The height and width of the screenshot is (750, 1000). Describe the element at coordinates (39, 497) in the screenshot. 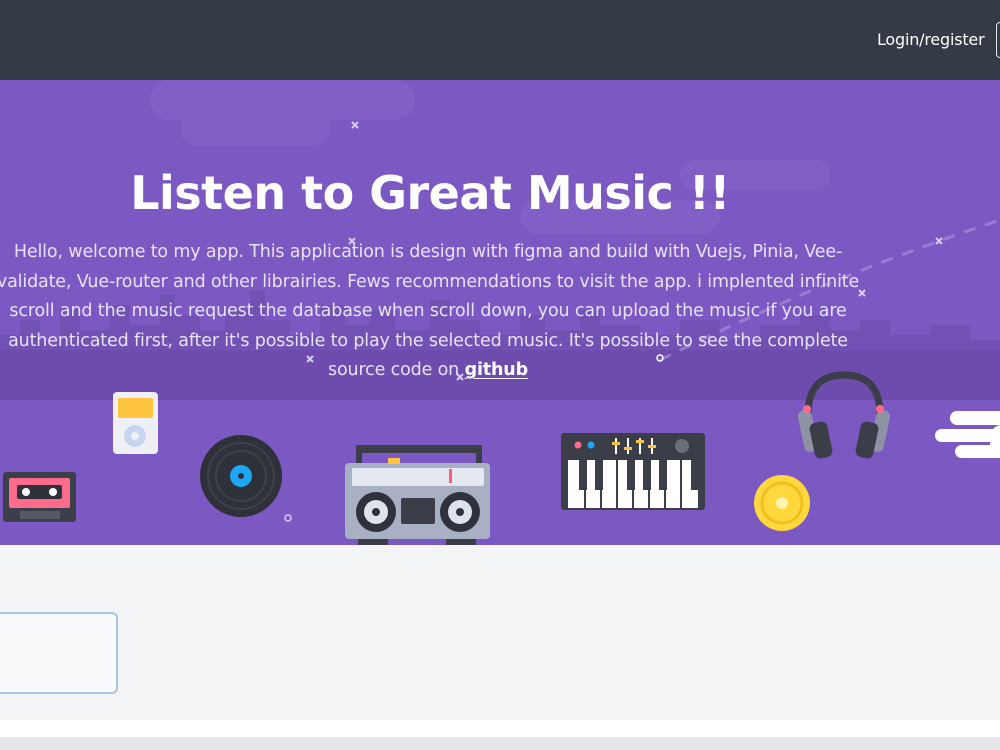

I see `cassette-icon` at that location.